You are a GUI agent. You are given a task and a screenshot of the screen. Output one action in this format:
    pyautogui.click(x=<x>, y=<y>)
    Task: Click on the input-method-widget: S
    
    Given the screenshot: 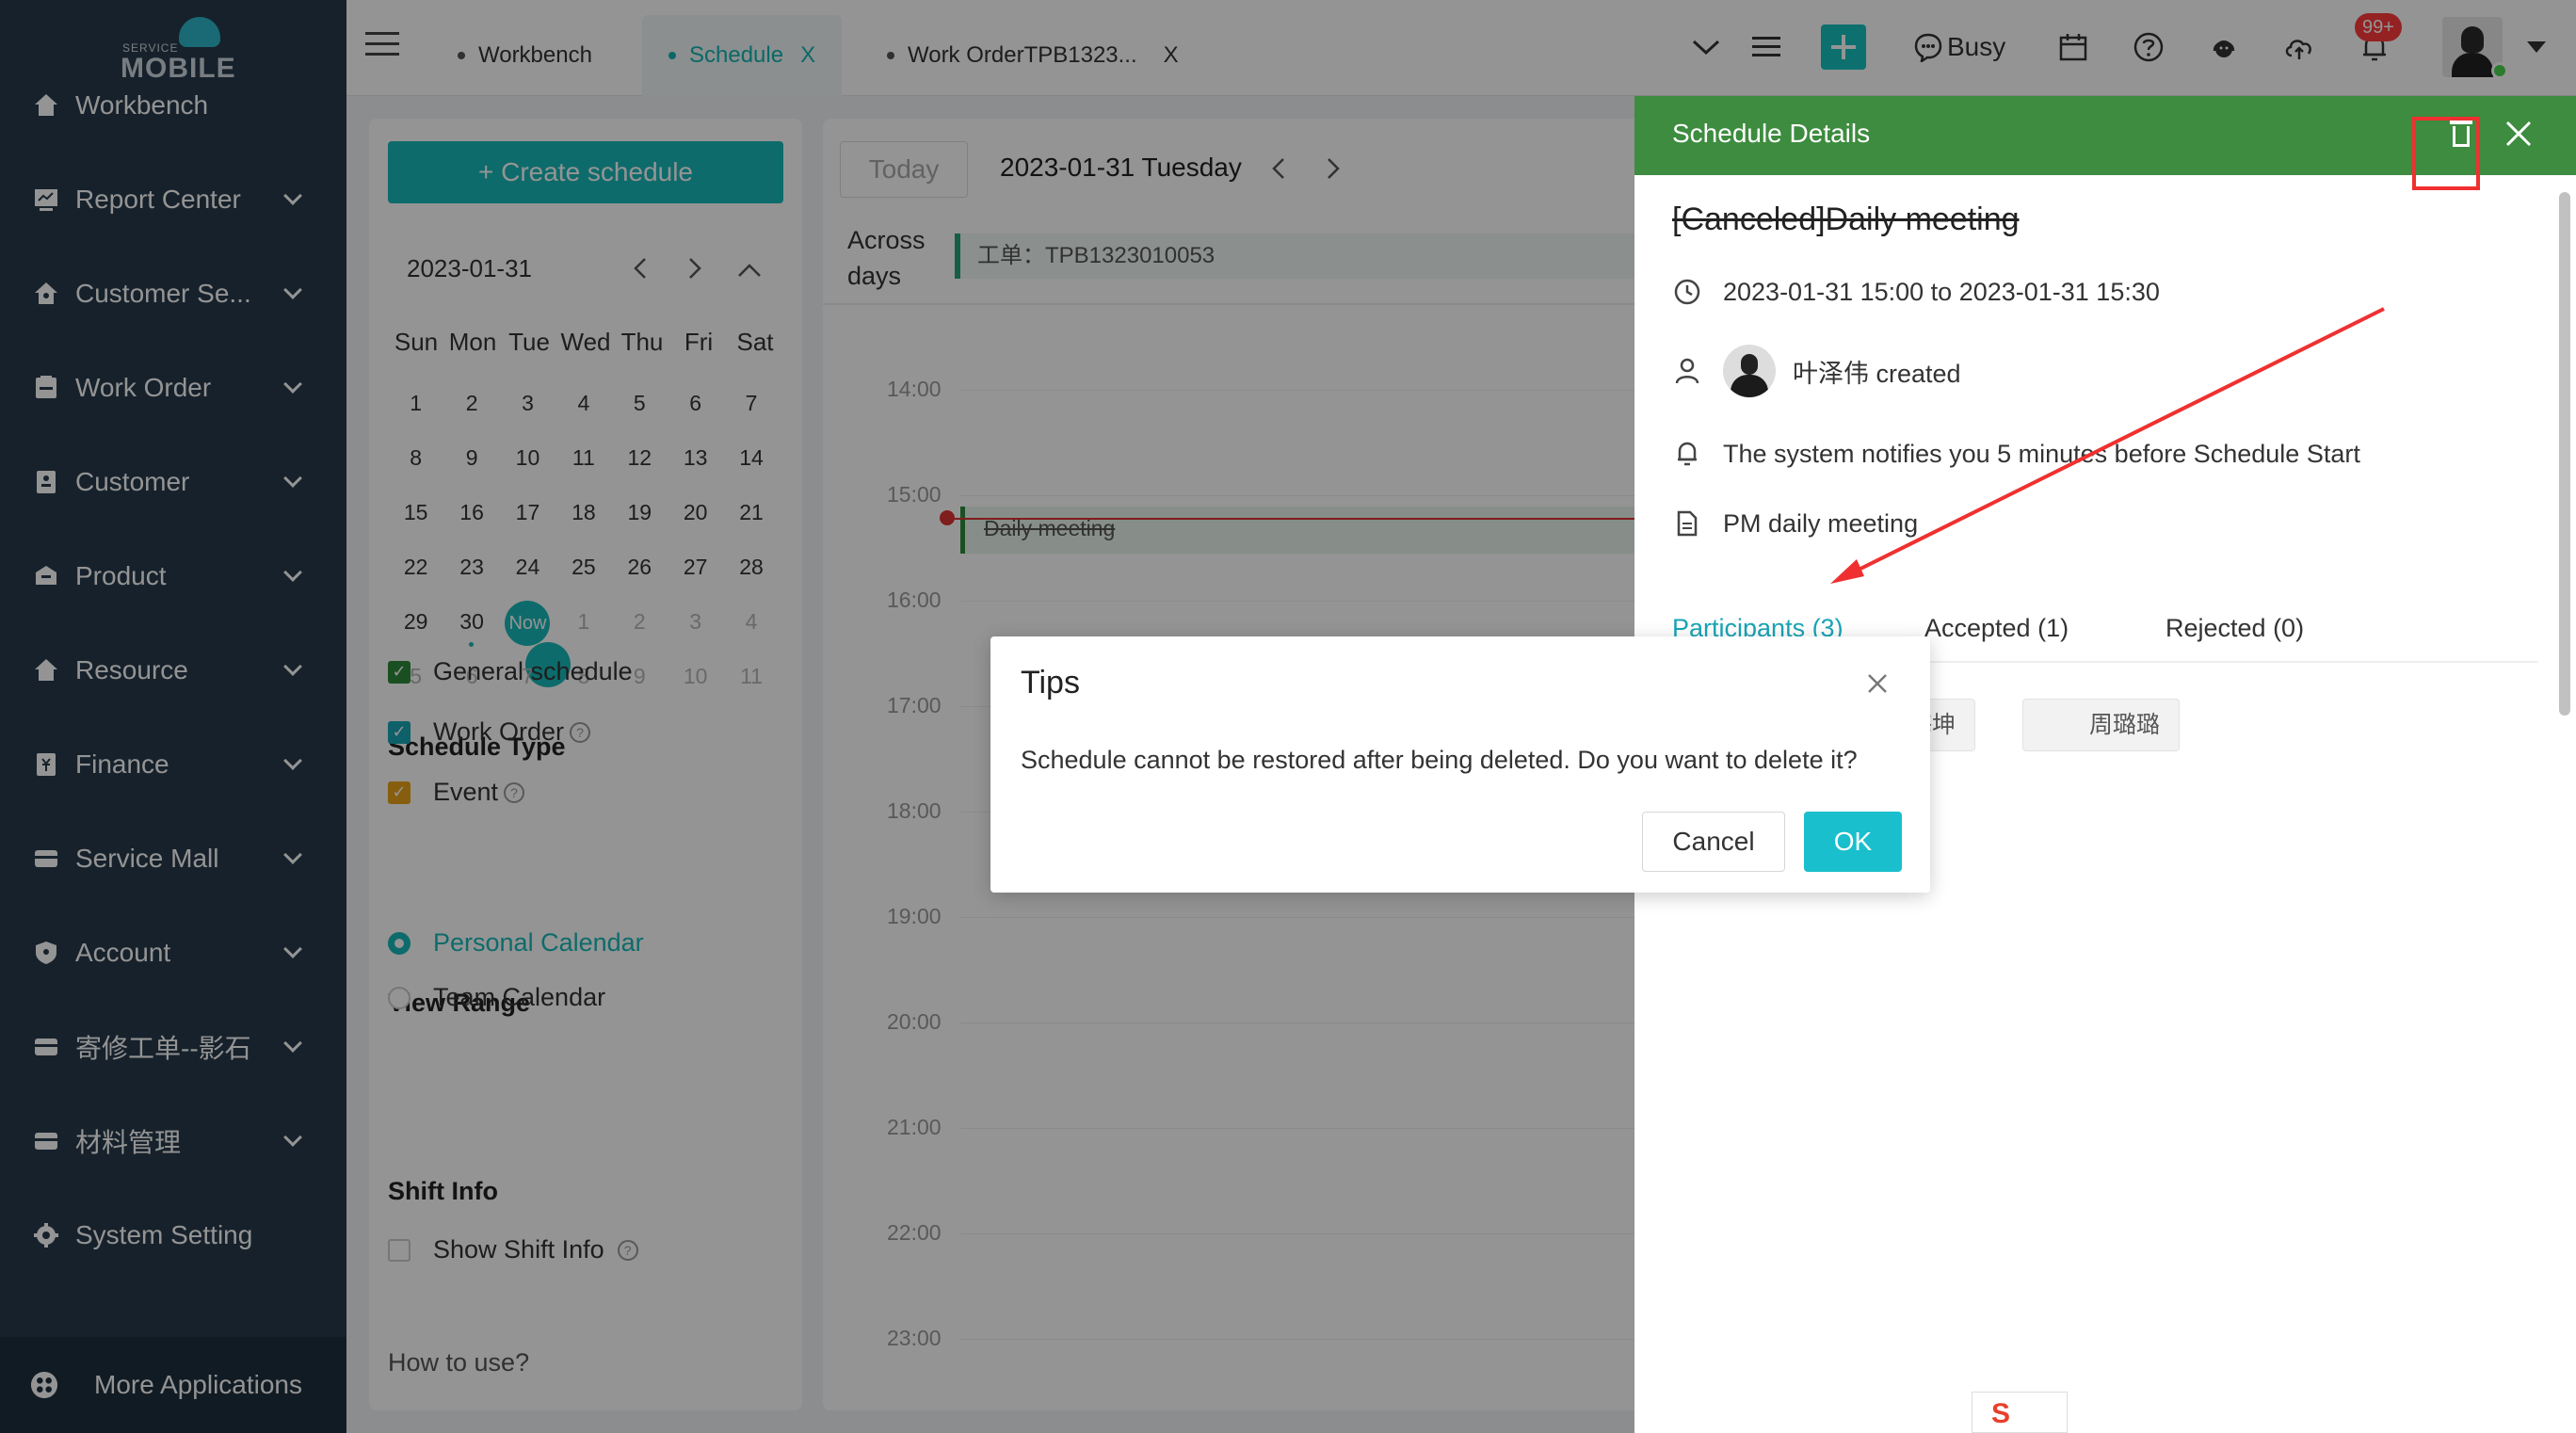 What is the action you would take?
    pyautogui.click(x=2020, y=1412)
    